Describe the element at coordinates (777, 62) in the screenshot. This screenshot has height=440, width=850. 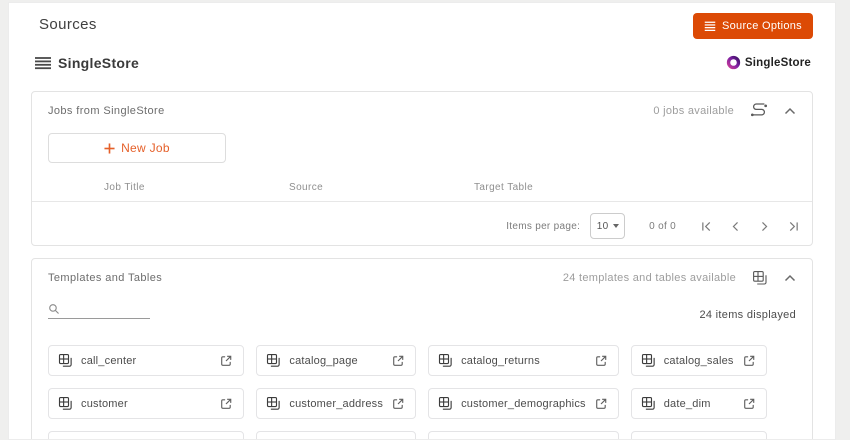
I see `singlestore-logo-text: SingleStore` at that location.